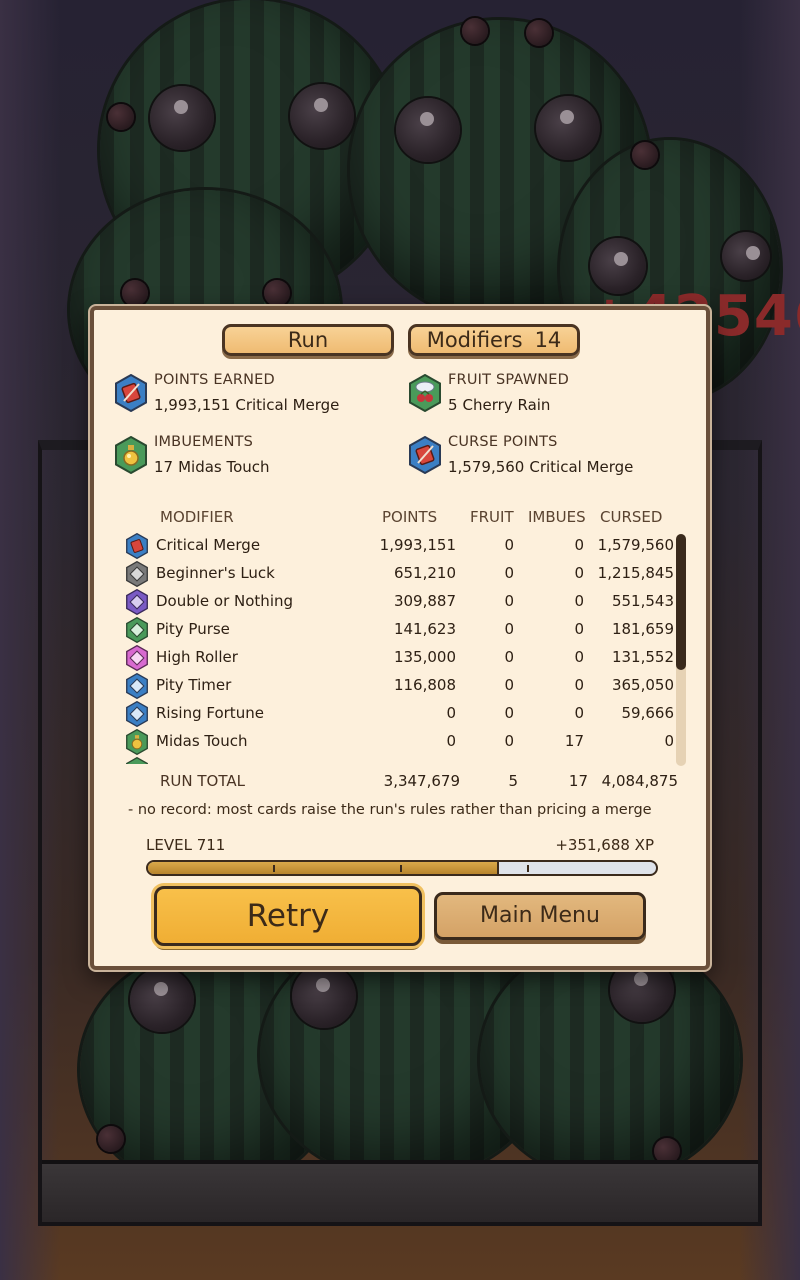 The width and height of the screenshot is (800, 1280). What do you see at coordinates (137, 686) in the screenshot?
I see `pity-timer-icon` at bounding box center [137, 686].